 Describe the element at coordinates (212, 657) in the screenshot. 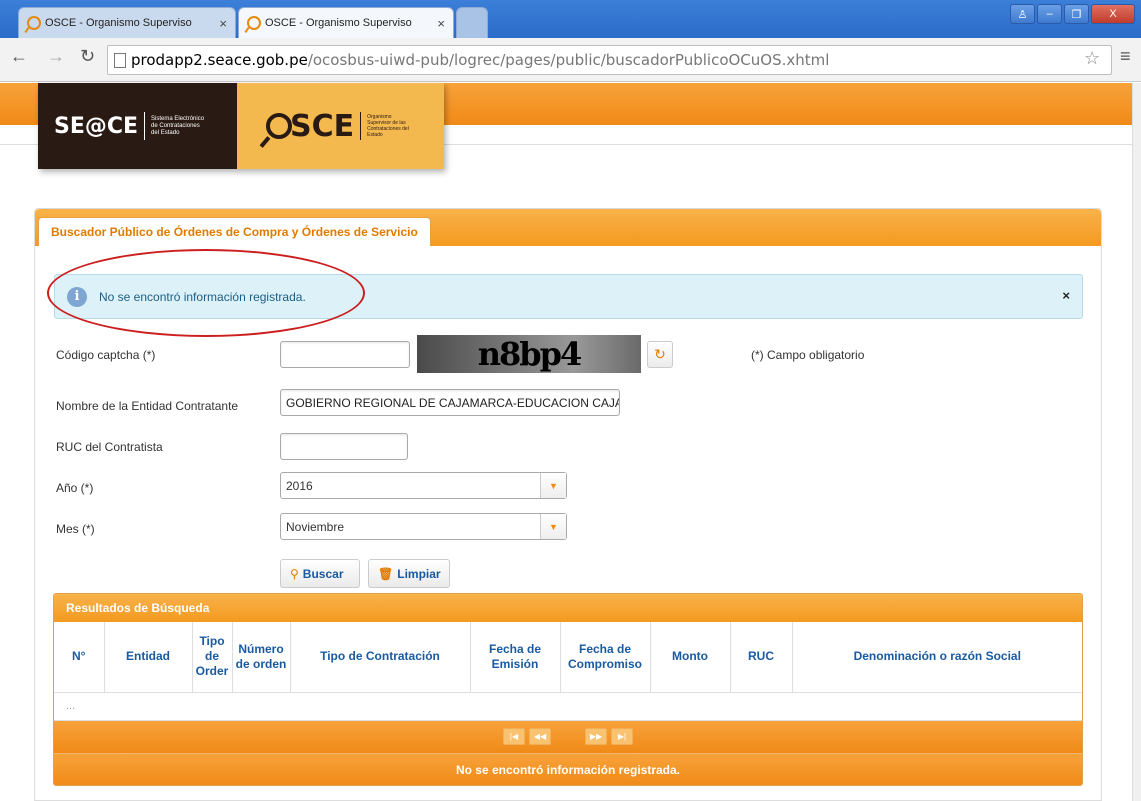

I see `col-header-tipo-orden: Tipo de Order` at that location.